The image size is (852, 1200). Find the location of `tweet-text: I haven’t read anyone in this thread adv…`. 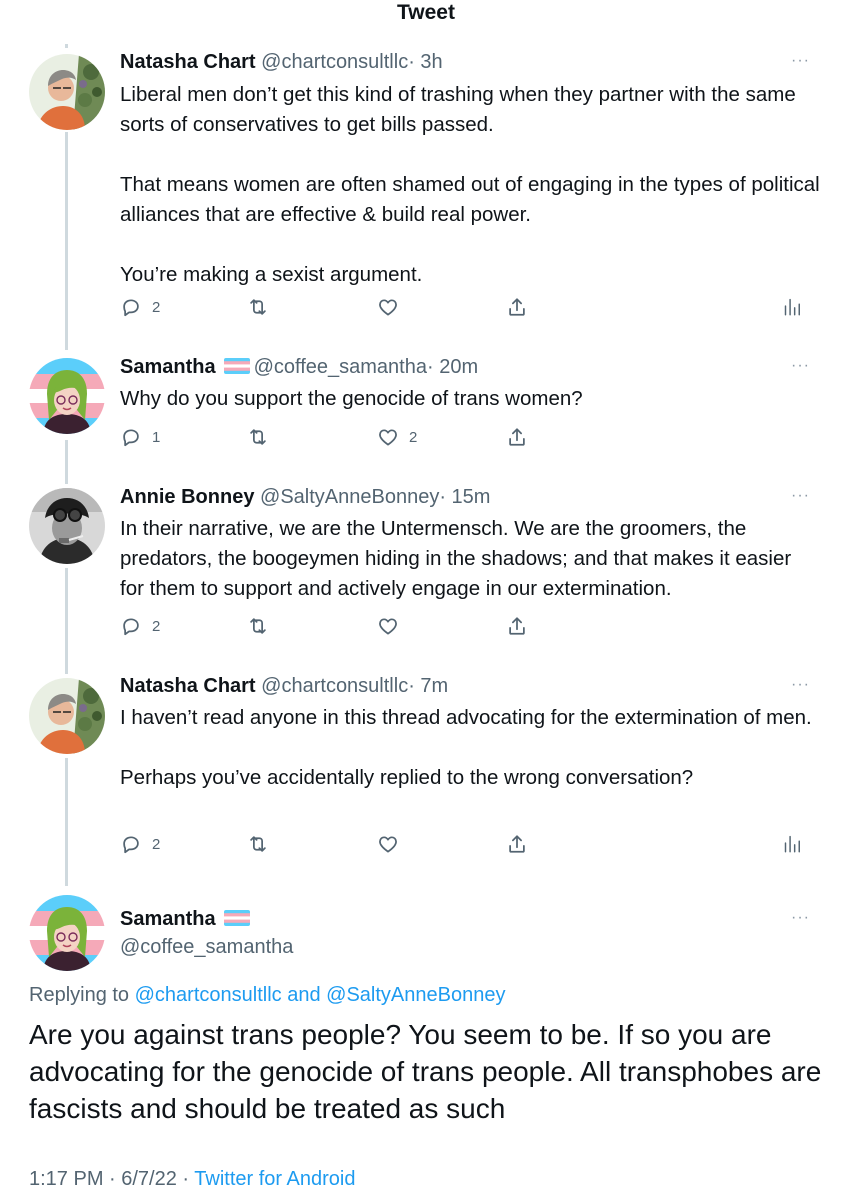

tweet-text: I haven’t read anyone in this thread adv… is located at coordinates (466, 747).